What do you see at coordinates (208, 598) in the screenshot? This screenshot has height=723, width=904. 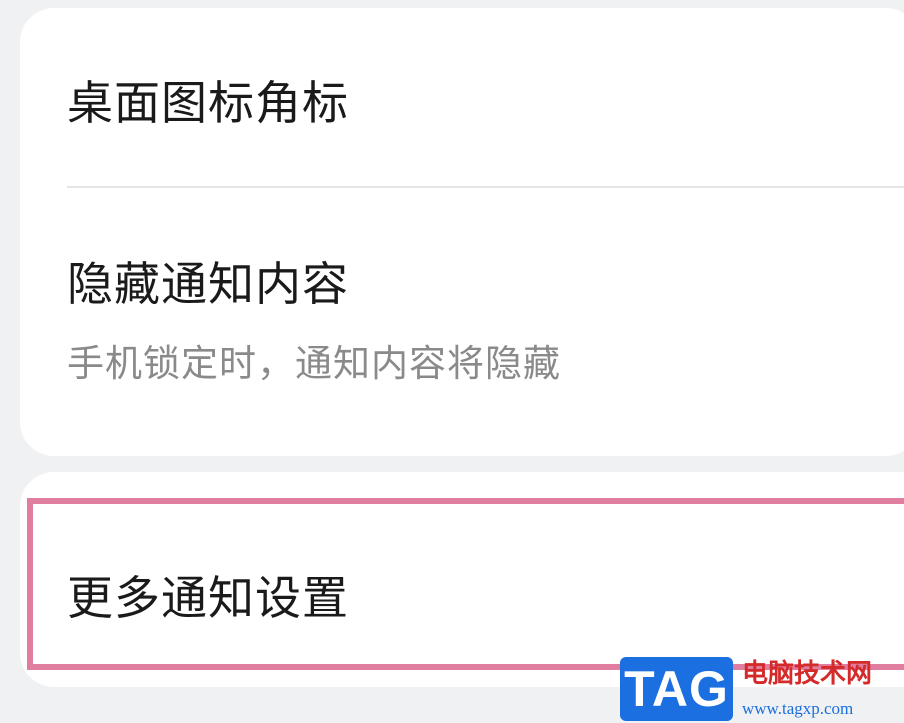 I see `more-notification-settings-row: 更多通知设置` at bounding box center [208, 598].